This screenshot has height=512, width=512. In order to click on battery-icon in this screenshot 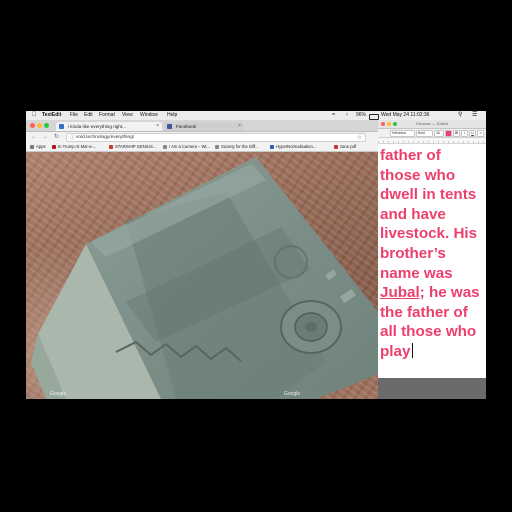, I will do `click(374, 116)`.